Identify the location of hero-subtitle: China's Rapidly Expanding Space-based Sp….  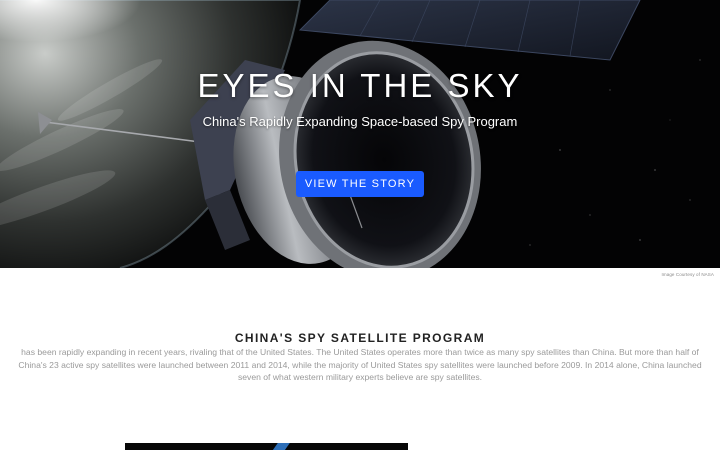
(360, 121).